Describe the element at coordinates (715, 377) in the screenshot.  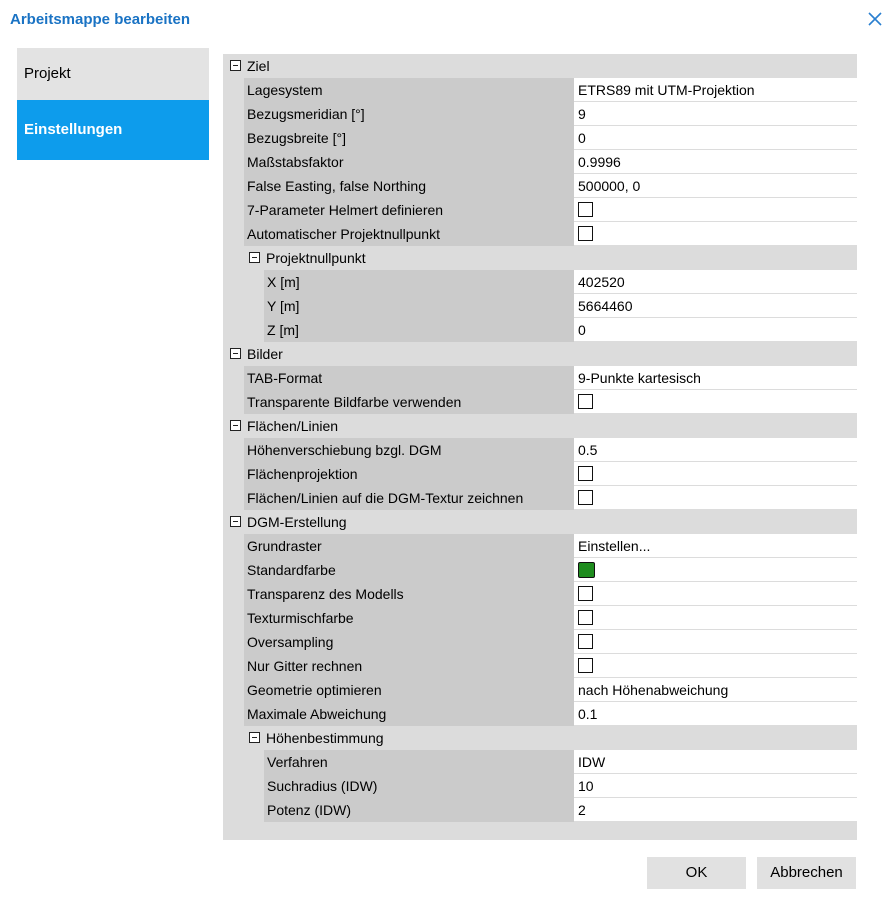
I see `property-value: 9-Punkte kartesisch` at that location.